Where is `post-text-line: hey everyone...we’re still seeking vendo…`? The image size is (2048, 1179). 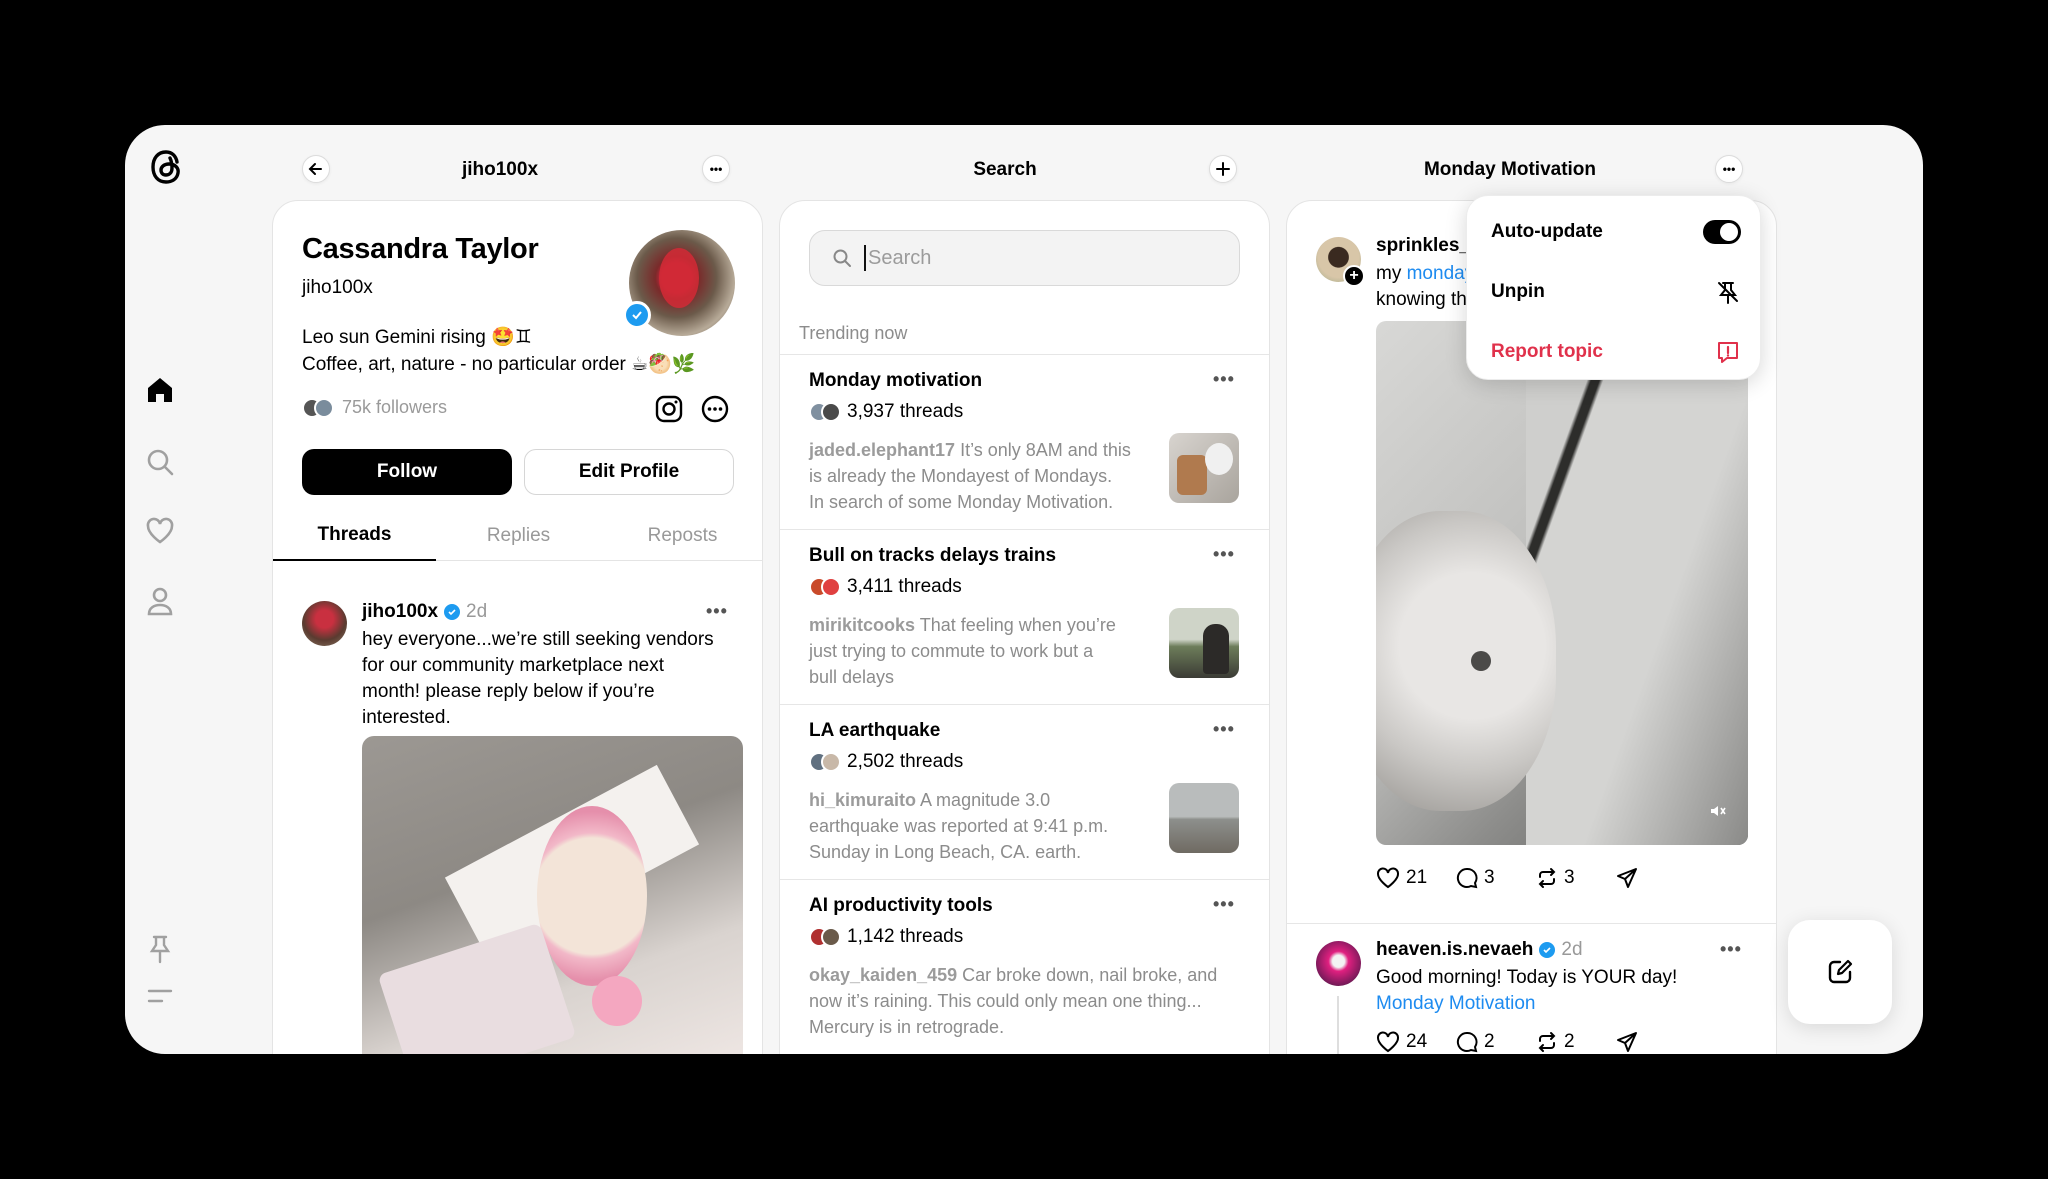 post-text-line: hey everyone...we’re still seeking vendo… is located at coordinates (538, 639).